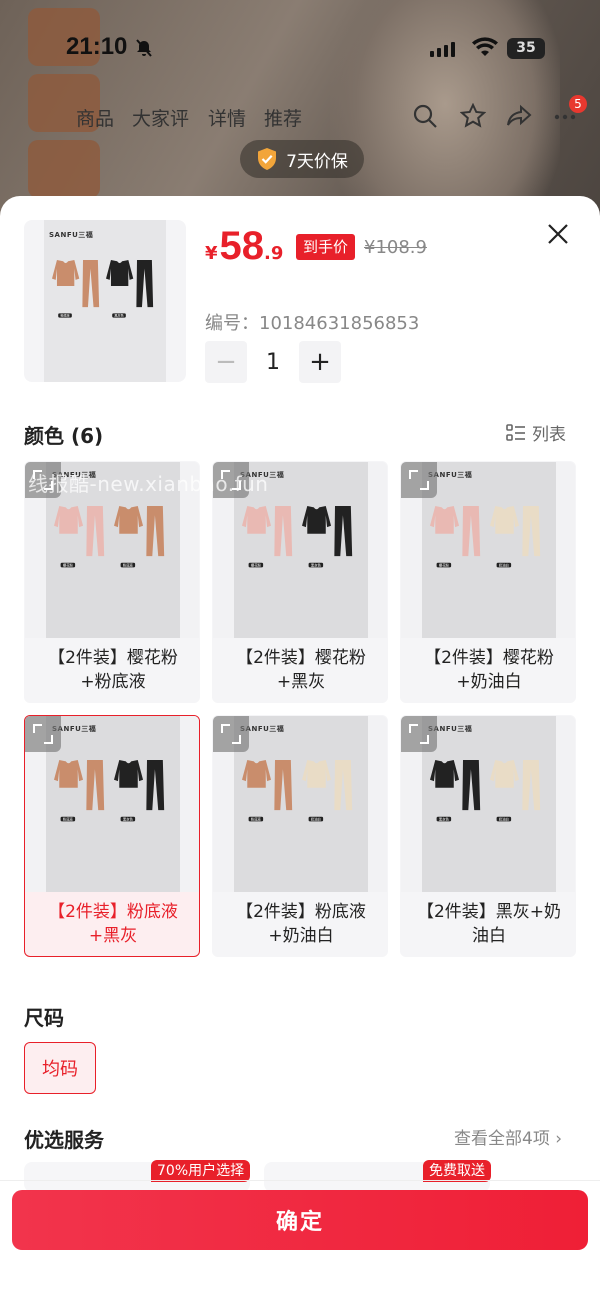 The width and height of the screenshot is (600, 1304). What do you see at coordinates (489, 550) in the screenshot?
I see `color-option-photo: SANFU三福 樱花粉 奶油白` at bounding box center [489, 550].